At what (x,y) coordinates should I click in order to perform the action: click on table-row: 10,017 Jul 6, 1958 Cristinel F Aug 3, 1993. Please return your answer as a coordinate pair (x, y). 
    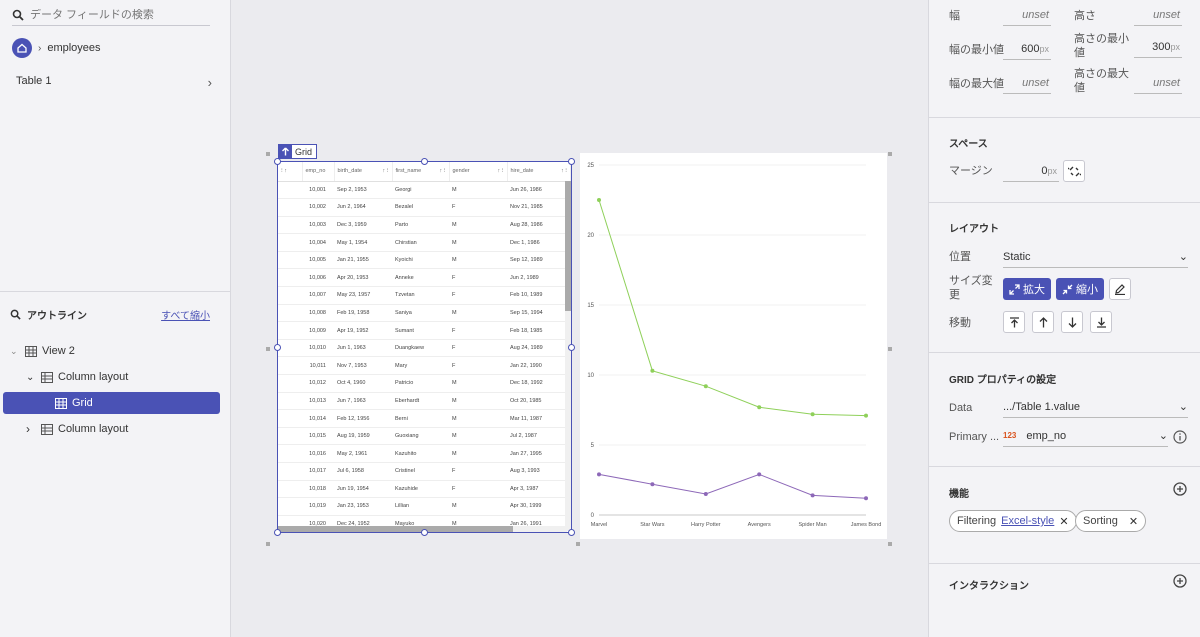
    Looking at the image, I should click on (424, 471).